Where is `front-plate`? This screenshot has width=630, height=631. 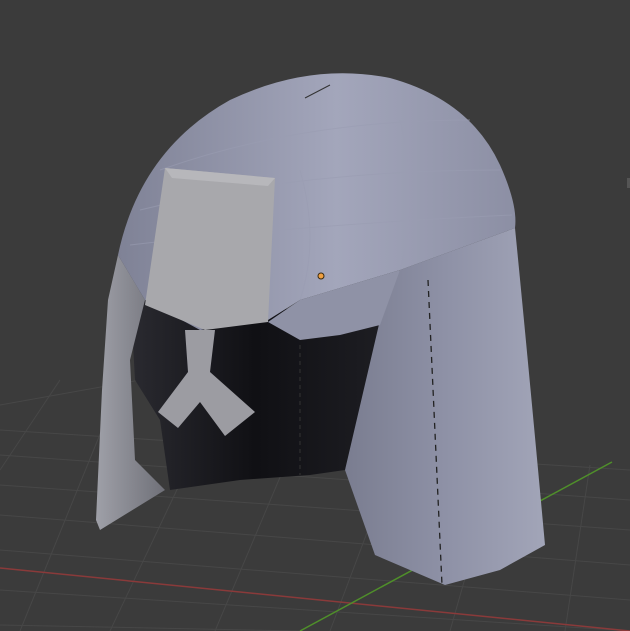
front-plate is located at coordinates (210, 249).